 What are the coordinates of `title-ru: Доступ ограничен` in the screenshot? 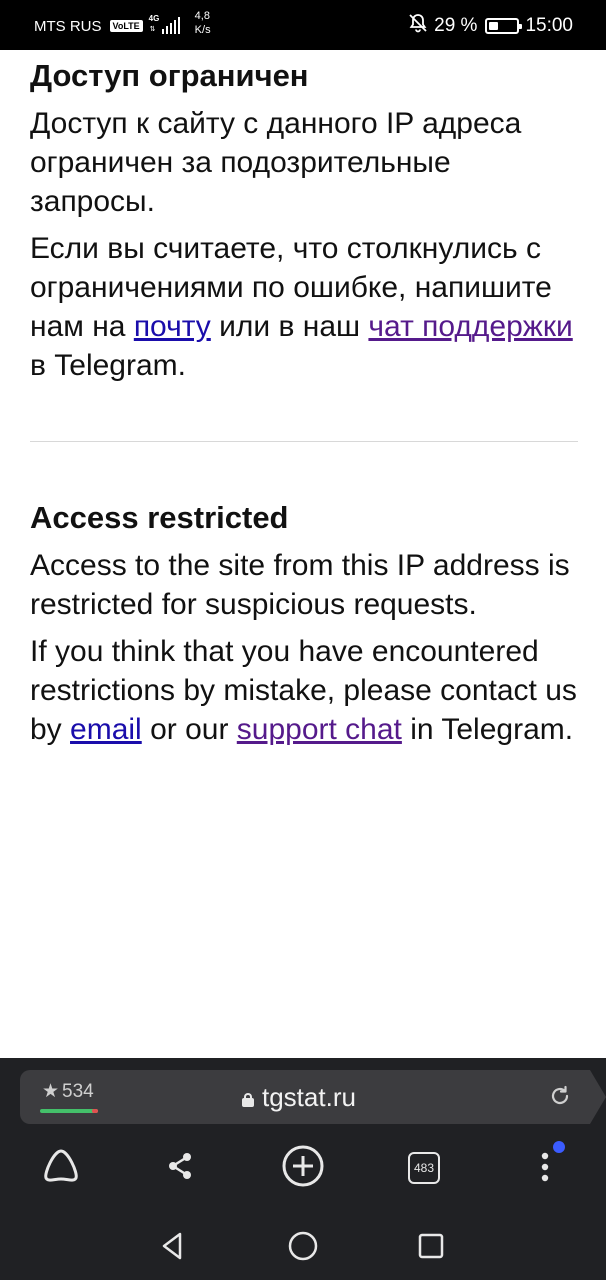 It's located at (169, 75).